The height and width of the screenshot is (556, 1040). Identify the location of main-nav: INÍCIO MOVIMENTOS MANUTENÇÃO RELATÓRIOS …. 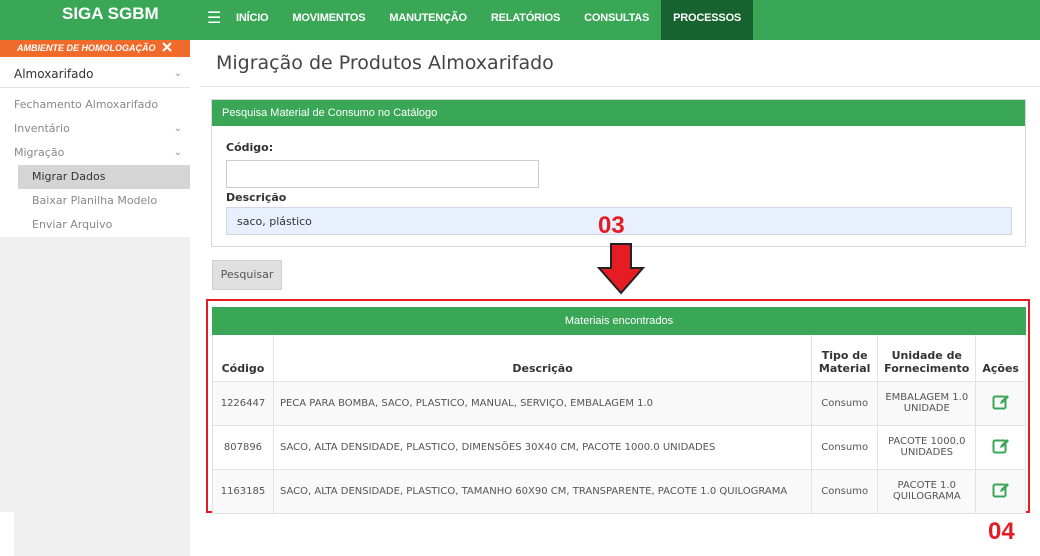
(489, 20).